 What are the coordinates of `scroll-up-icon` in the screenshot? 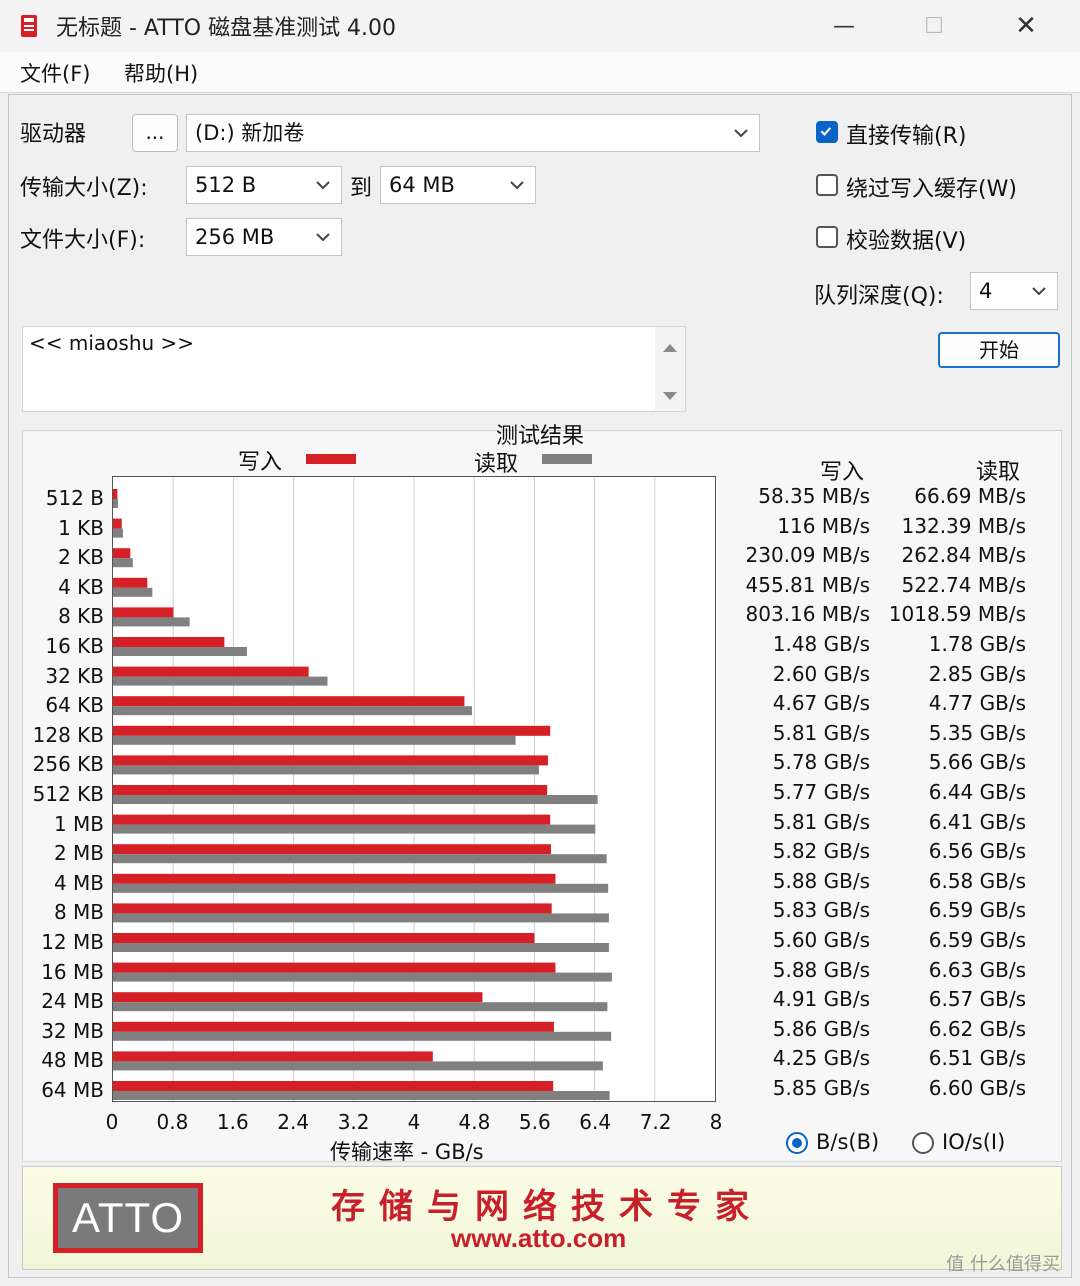 It's located at (670, 348).